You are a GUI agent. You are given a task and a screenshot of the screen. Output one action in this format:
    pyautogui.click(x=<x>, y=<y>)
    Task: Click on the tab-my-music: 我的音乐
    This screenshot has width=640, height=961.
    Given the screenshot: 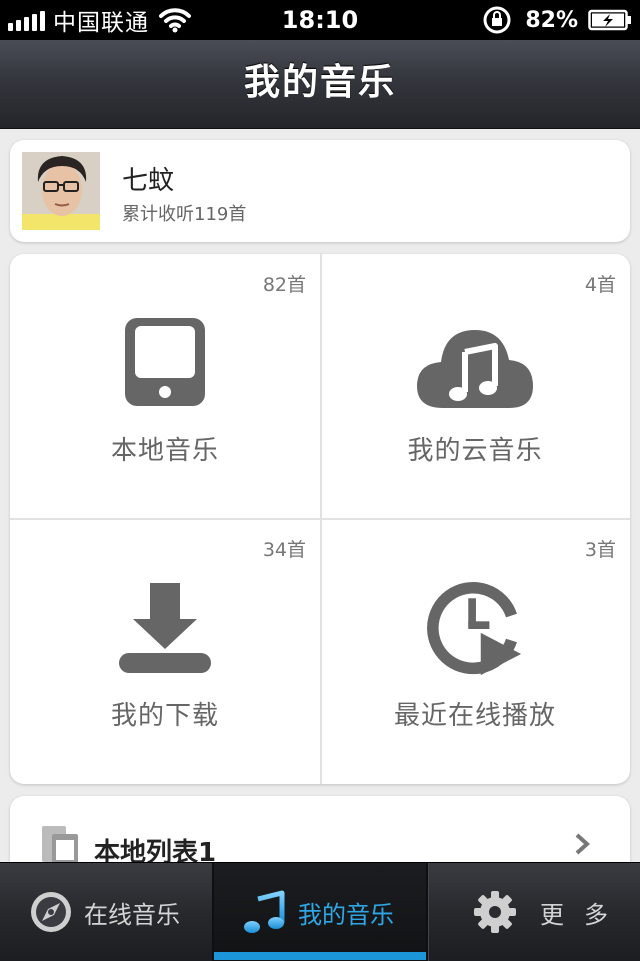 What is the action you would take?
    pyautogui.click(x=320, y=912)
    